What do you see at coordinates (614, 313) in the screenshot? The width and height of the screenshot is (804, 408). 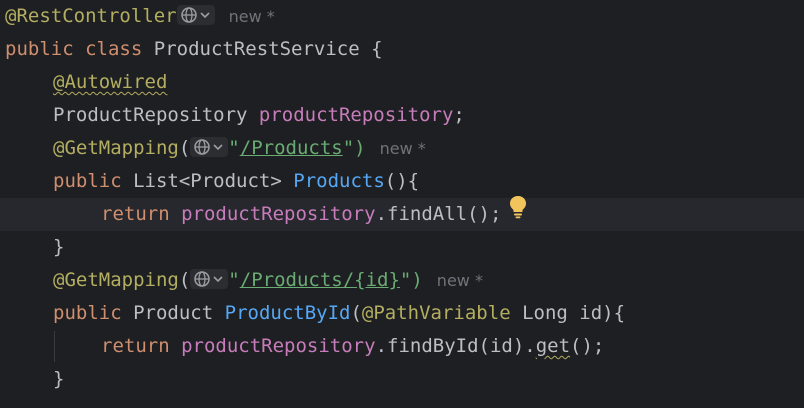 I see `punctuation-token: ){` at bounding box center [614, 313].